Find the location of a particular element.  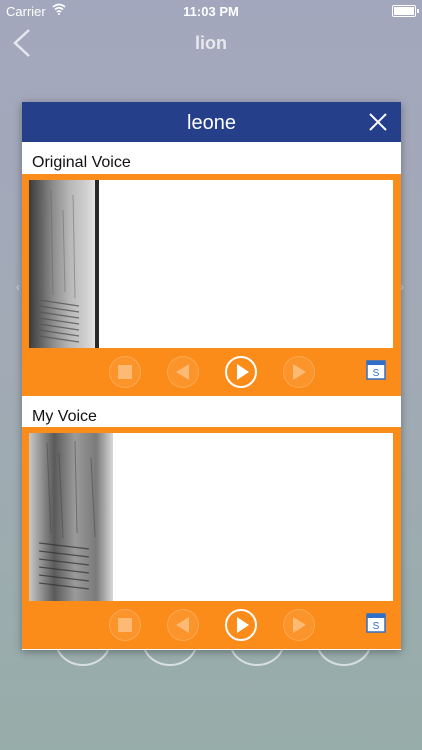

dialog-header: leone is located at coordinates (211, 122).